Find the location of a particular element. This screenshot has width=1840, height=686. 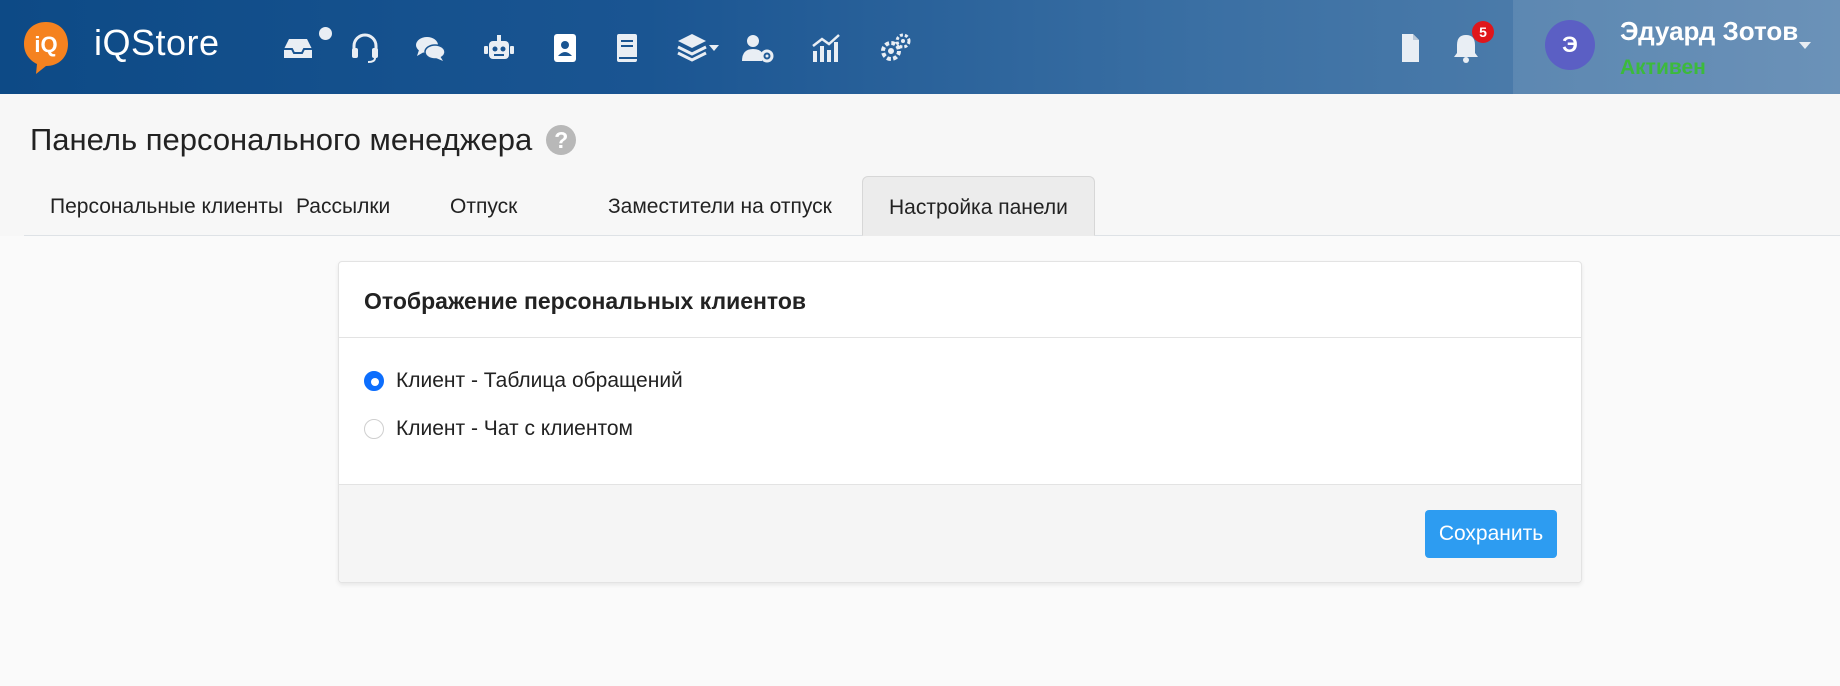

radio-table-input is located at coordinates (374, 381).